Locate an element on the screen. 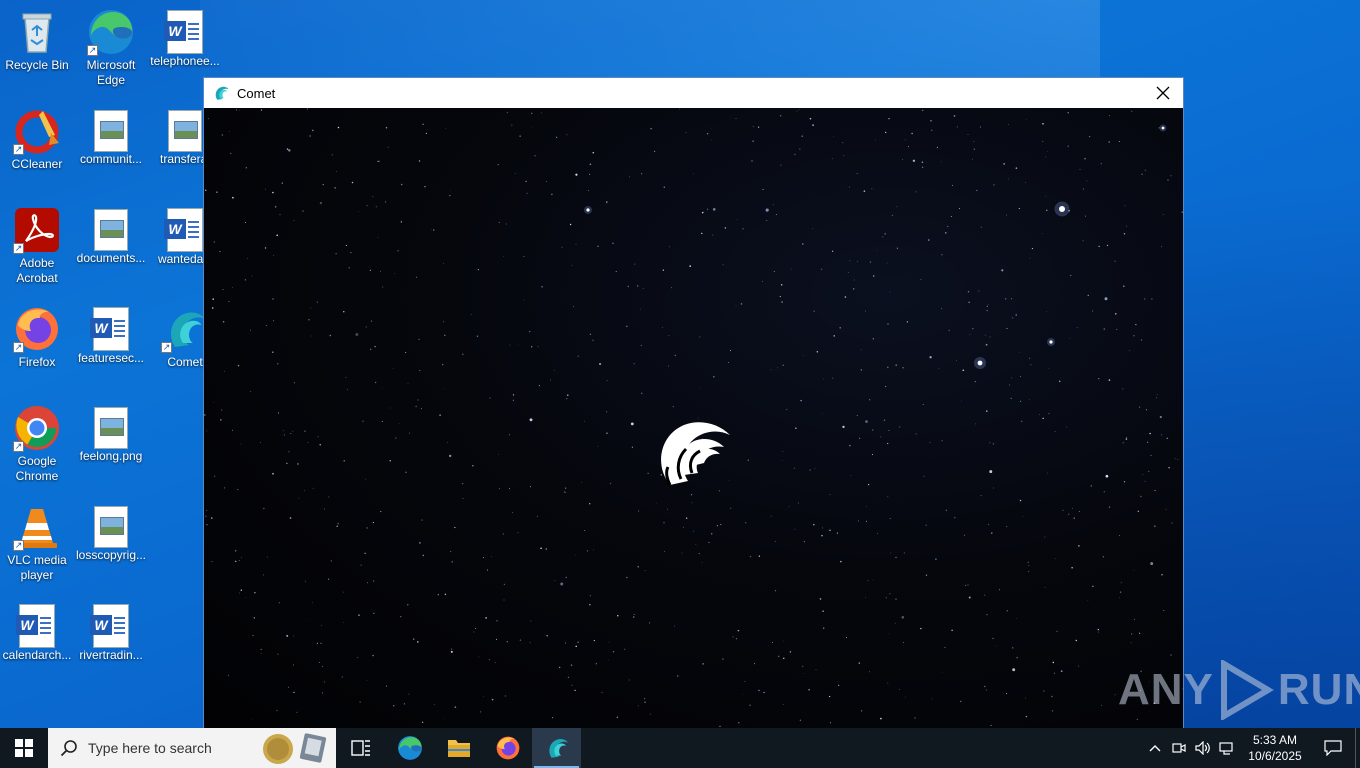  start-button is located at coordinates (24, 748).